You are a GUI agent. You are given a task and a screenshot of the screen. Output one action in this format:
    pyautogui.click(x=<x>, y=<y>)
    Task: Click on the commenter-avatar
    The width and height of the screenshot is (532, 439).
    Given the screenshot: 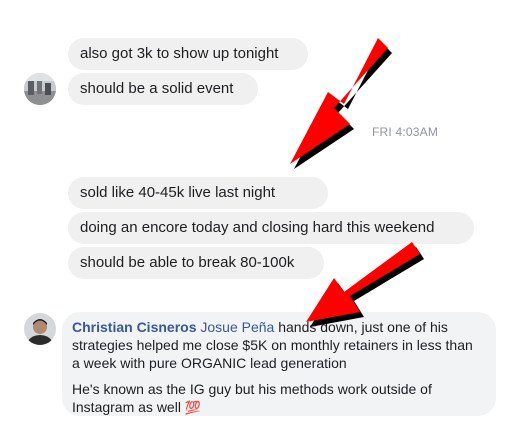 What is the action you would take?
    pyautogui.click(x=40, y=329)
    